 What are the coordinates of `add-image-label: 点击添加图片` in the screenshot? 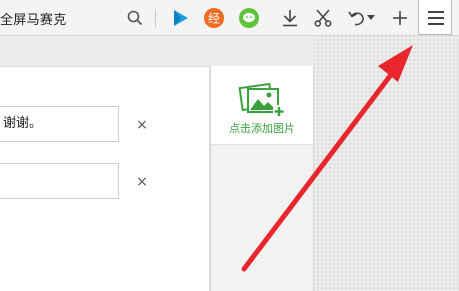 It's located at (262, 128).